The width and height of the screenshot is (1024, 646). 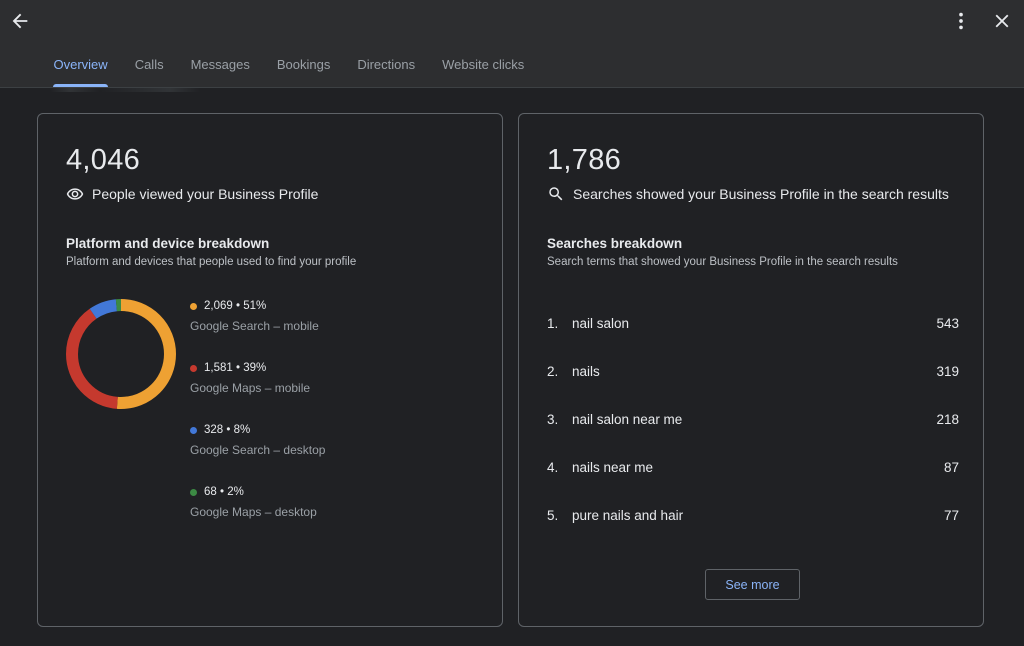 What do you see at coordinates (586, 371) in the screenshot?
I see `search-term-text: nails` at bounding box center [586, 371].